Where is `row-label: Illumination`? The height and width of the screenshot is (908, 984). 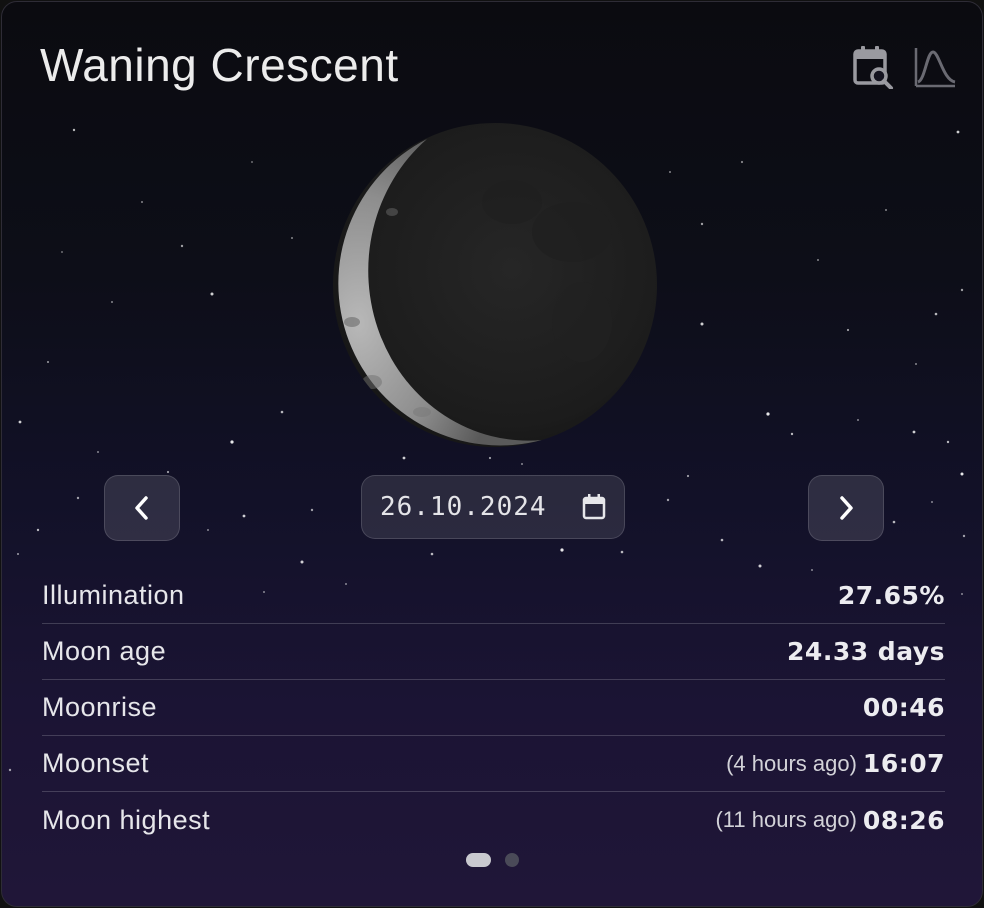
row-label: Illumination is located at coordinates (113, 595).